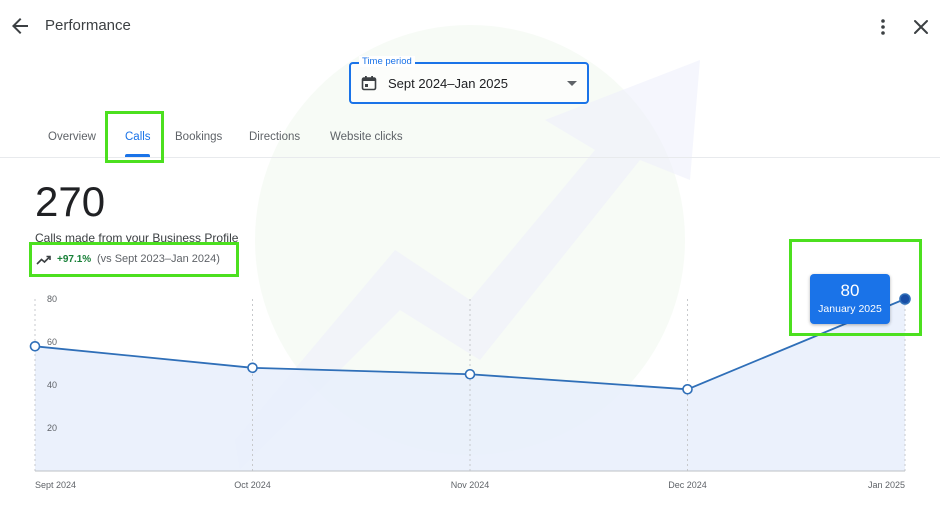 This screenshot has width=940, height=522. I want to click on close-icon, so click(921, 27).